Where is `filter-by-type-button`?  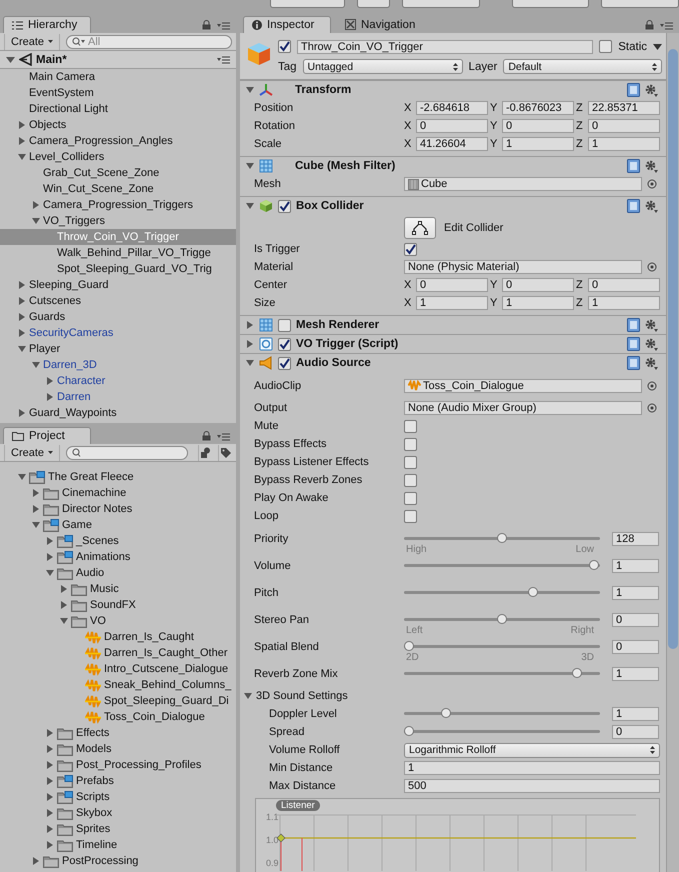
filter-by-type-button is located at coordinates (205, 452).